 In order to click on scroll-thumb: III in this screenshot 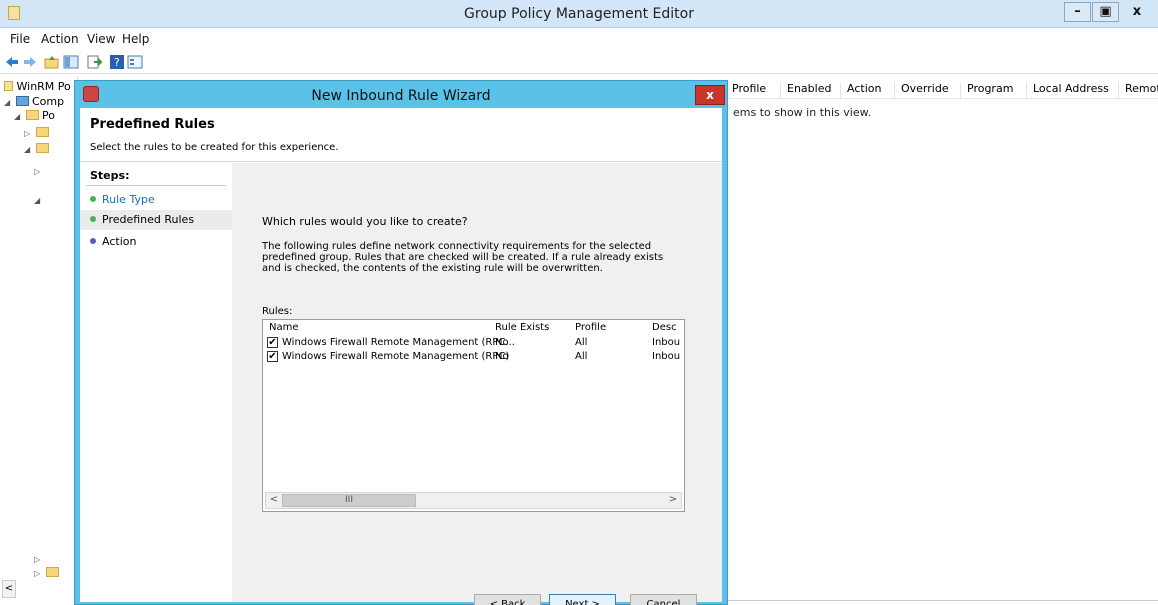, I will do `click(349, 500)`.